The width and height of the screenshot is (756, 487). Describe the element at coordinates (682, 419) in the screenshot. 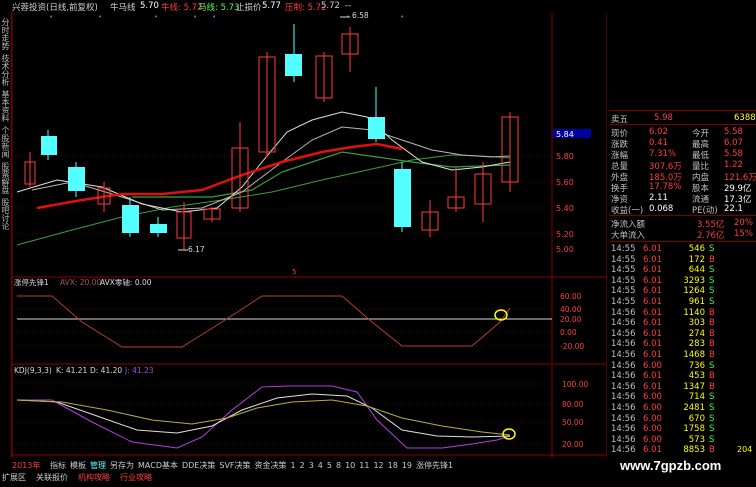

I see `tick-row: 14:56 6.00 670 S` at that location.